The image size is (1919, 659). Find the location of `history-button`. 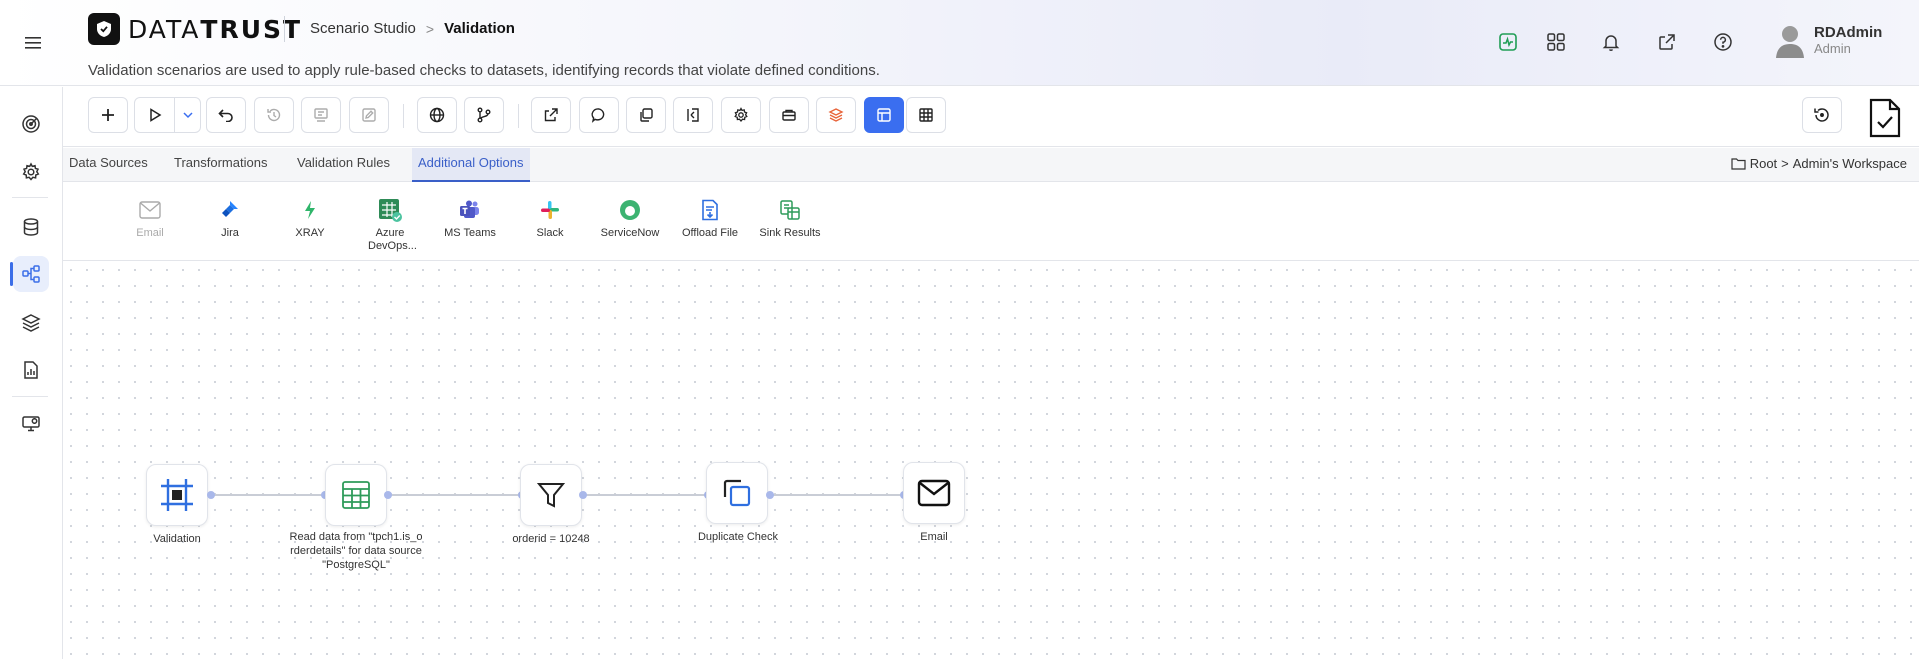

history-button is located at coordinates (274, 115).